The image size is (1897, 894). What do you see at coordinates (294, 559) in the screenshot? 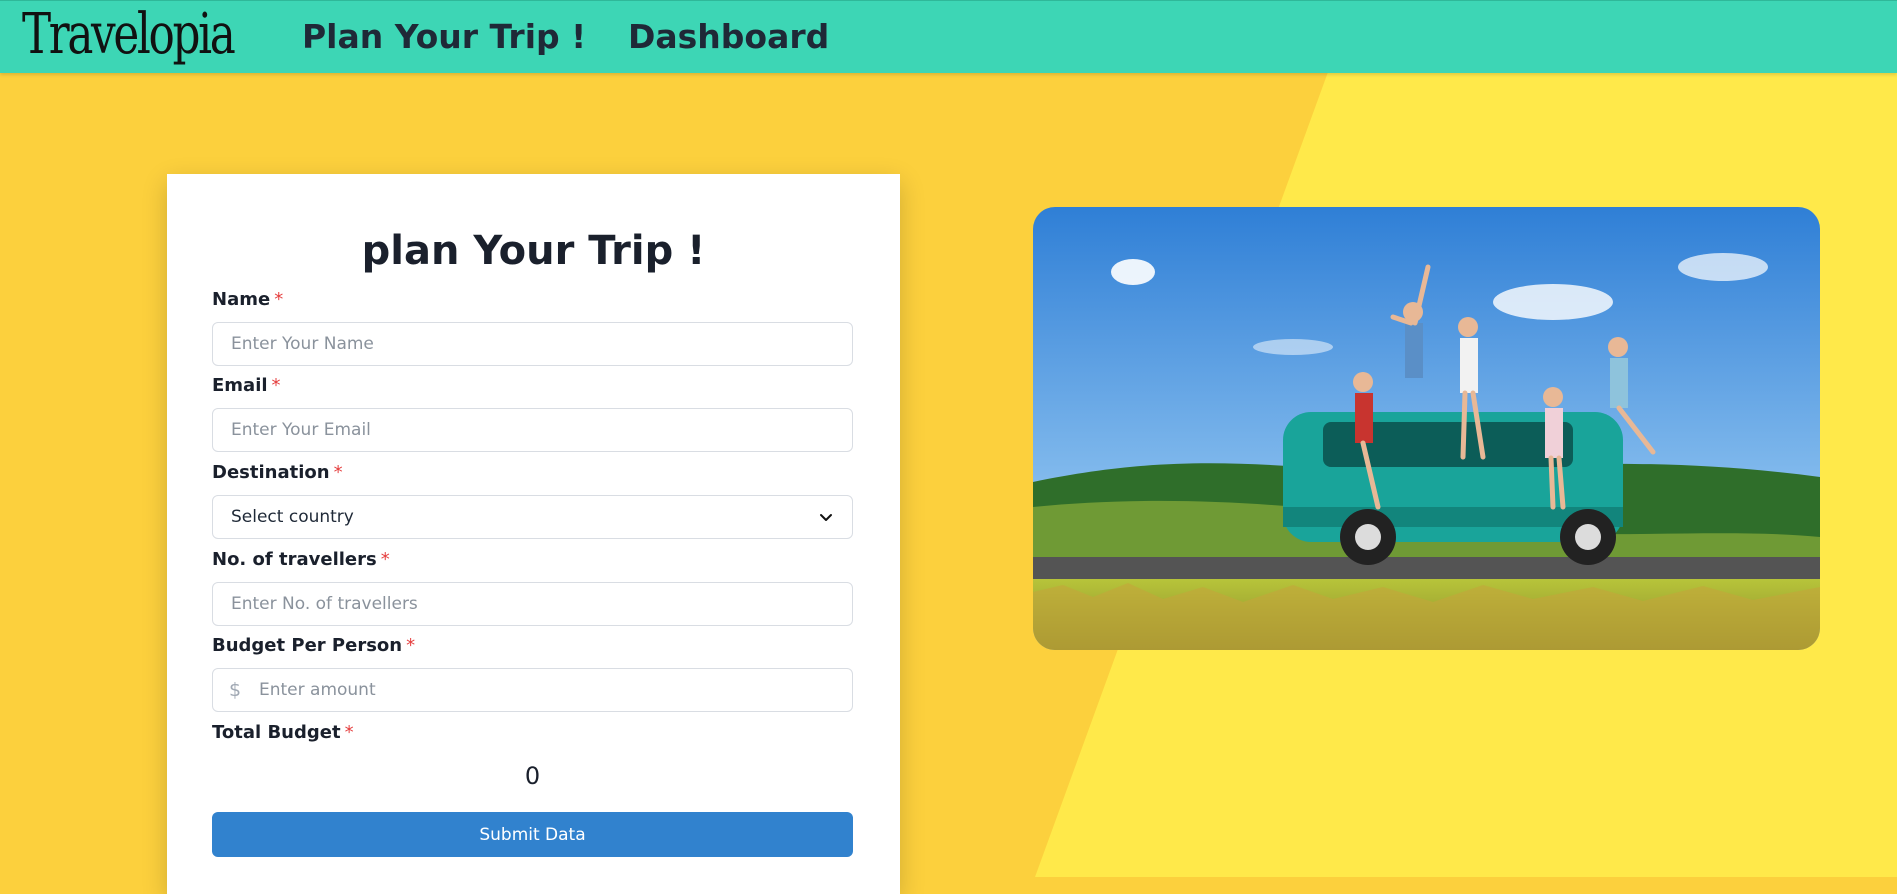
I see `travellers-label-text: No. of travellers` at bounding box center [294, 559].